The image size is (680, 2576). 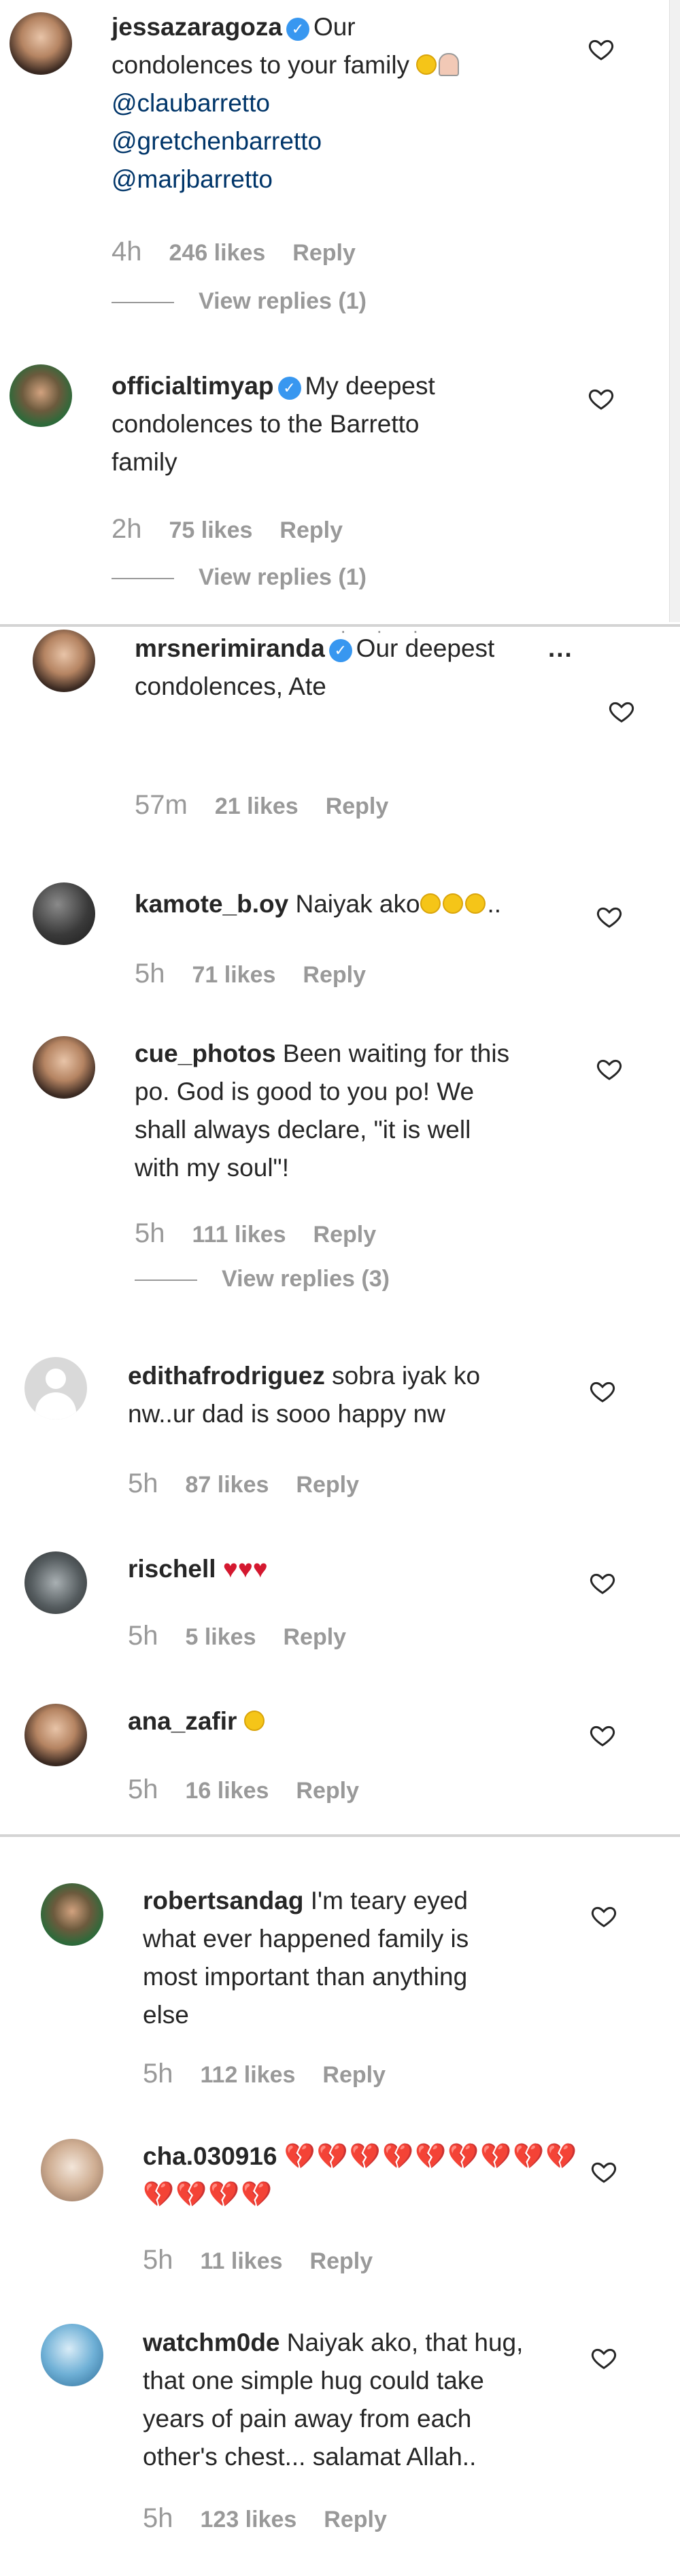 What do you see at coordinates (257, 806) in the screenshot?
I see `likes-count: 21 likes` at bounding box center [257, 806].